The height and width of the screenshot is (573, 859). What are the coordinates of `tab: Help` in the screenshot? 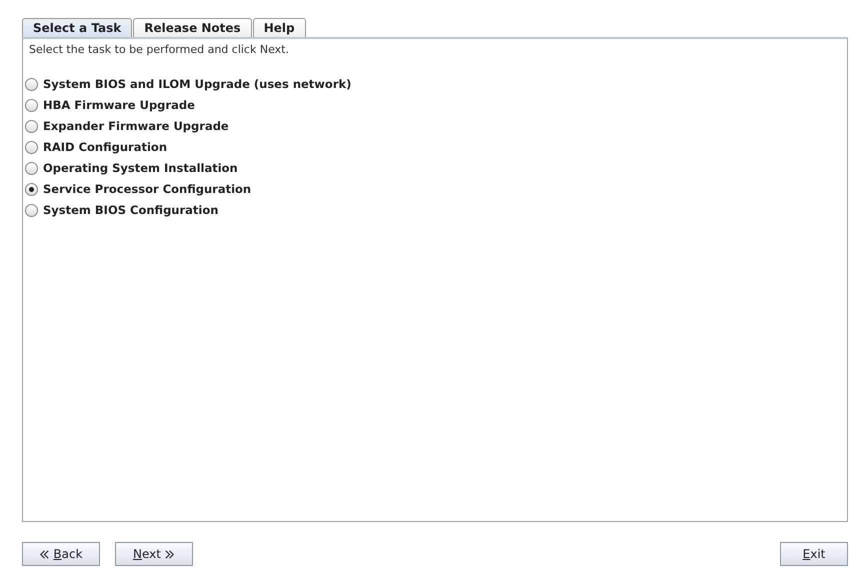 It's located at (279, 27).